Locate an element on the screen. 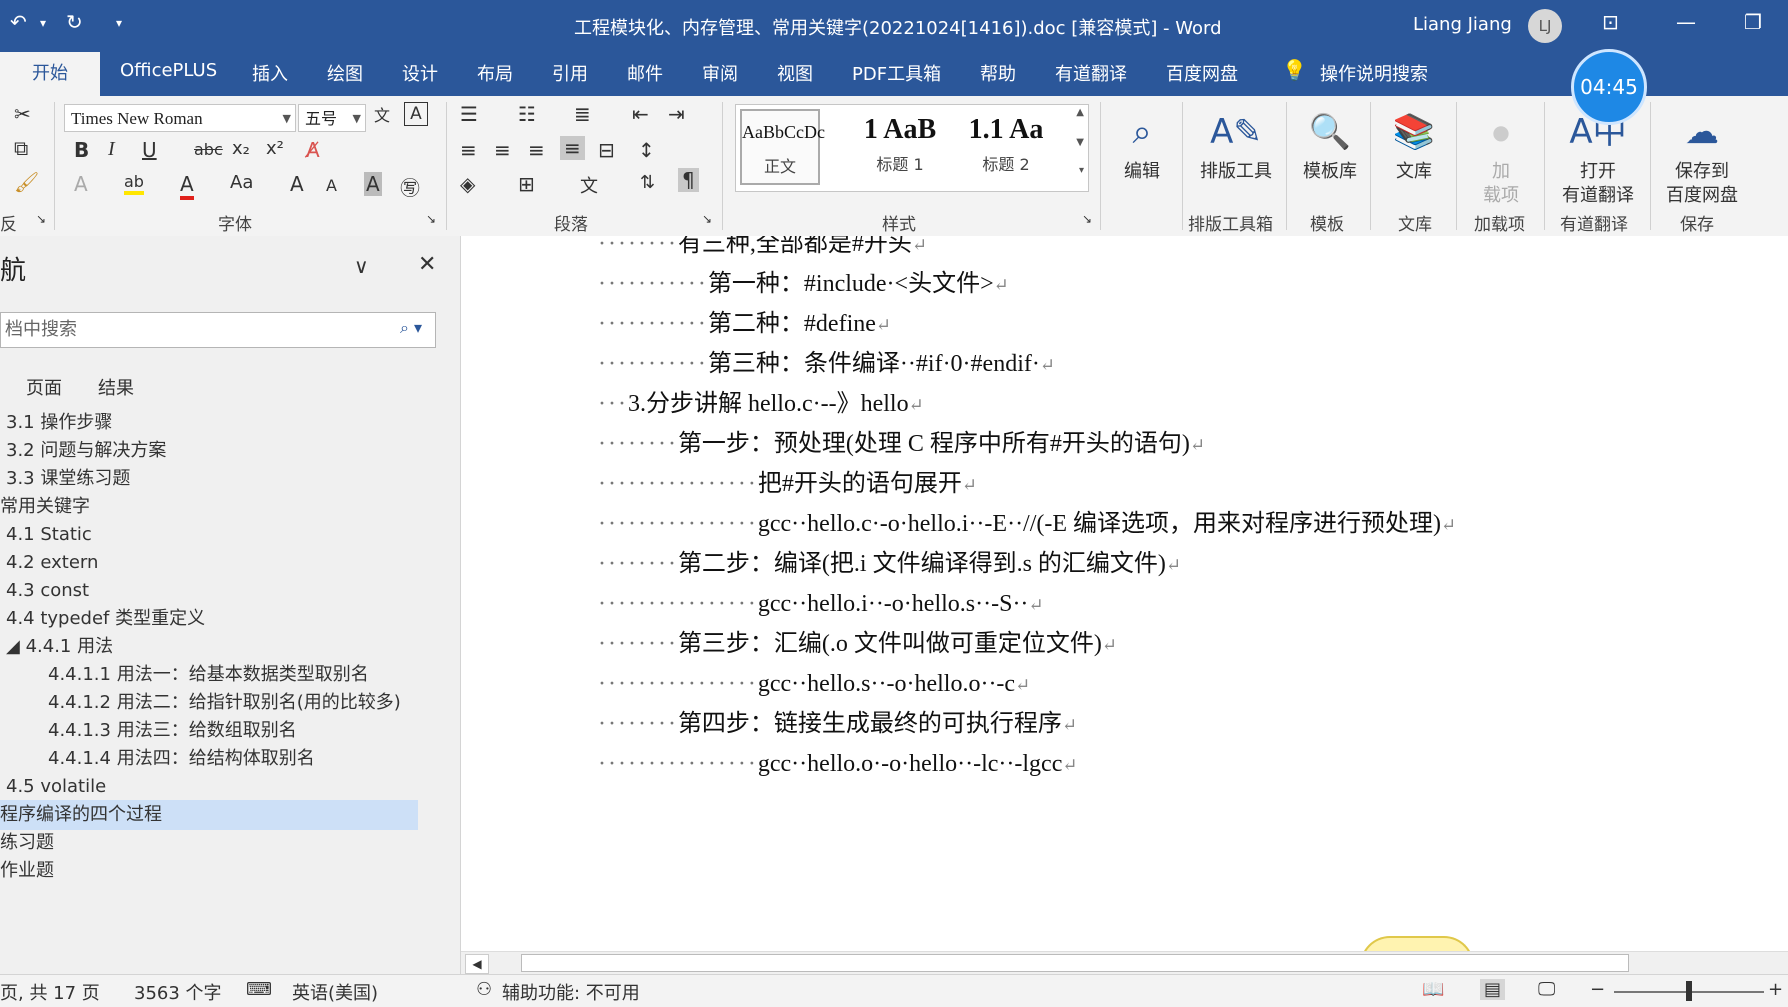  copy-icon: ⧉ is located at coordinates (21, 148).